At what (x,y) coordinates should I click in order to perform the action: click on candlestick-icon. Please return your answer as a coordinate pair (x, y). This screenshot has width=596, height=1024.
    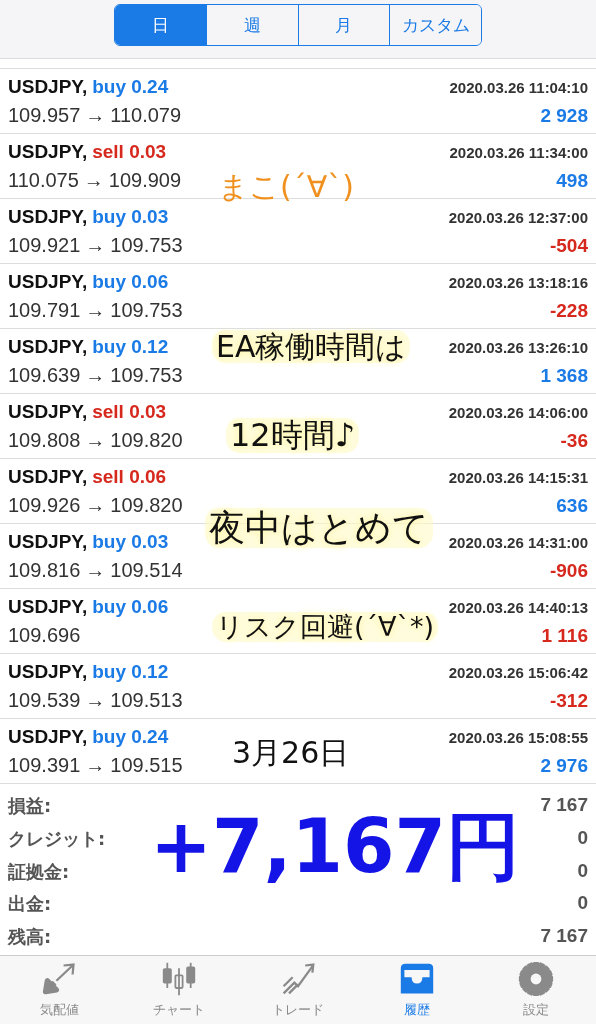
    Looking at the image, I should click on (178, 979).